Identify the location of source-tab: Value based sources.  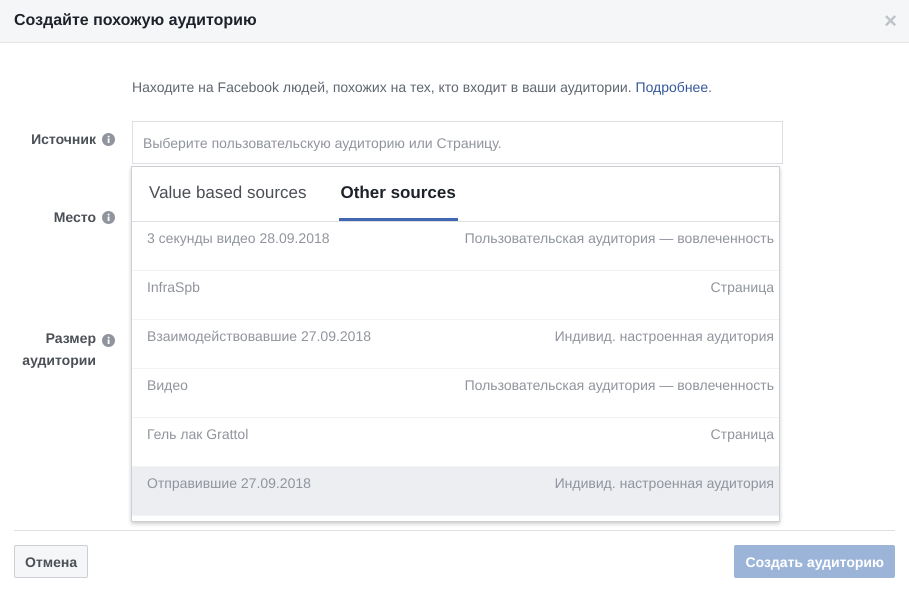
(228, 194).